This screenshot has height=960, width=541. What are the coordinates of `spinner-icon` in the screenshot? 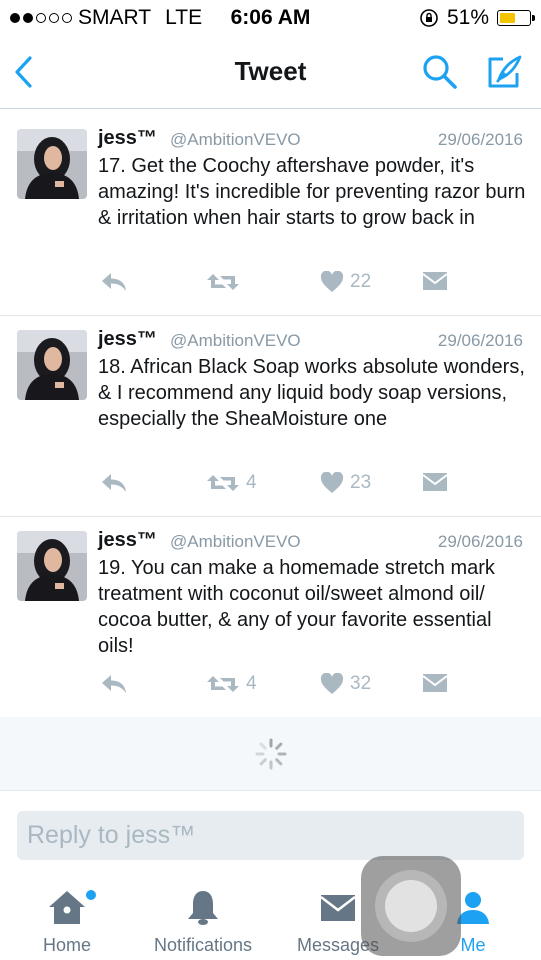 It's located at (271, 754).